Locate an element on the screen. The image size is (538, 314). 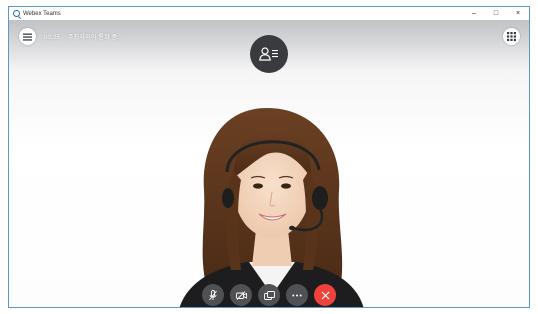
more-icon is located at coordinates (297, 295).